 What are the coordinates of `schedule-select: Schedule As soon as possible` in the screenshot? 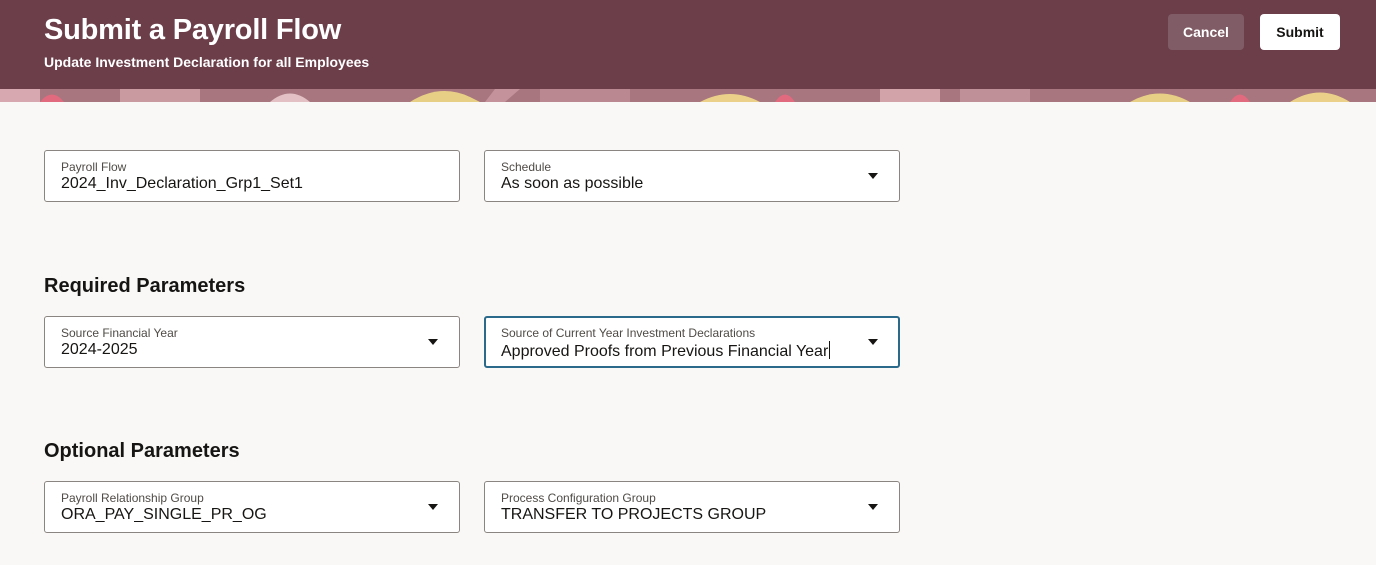 It's located at (692, 176).